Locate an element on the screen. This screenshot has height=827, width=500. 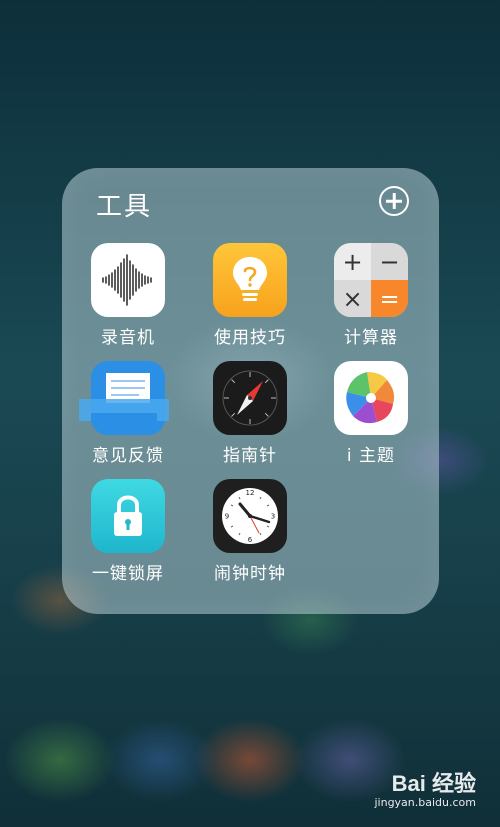
app-label: 一键锁屏 is located at coordinates (128, 574).